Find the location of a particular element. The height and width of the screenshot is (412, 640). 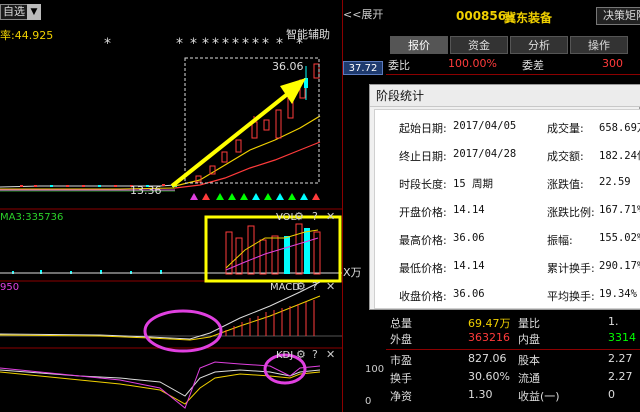

quote-label: 净资 is located at coordinates (401, 396).